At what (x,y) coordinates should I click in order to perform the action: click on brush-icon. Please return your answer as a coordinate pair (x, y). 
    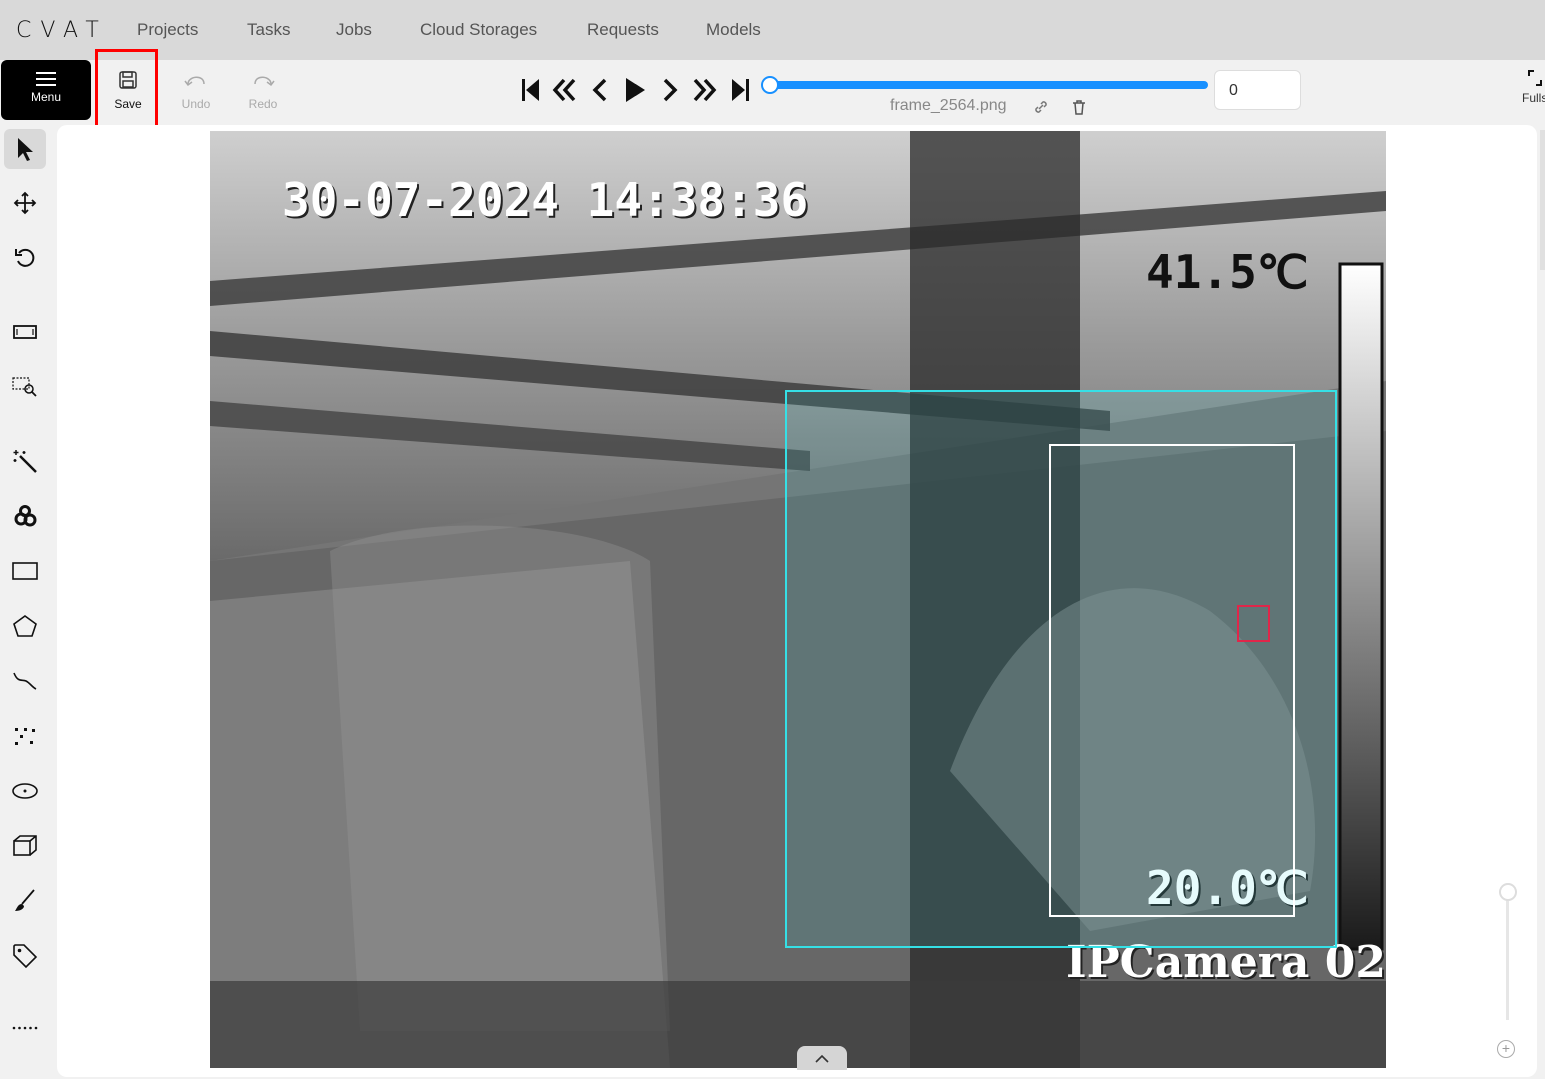
    Looking at the image, I should click on (25, 900).